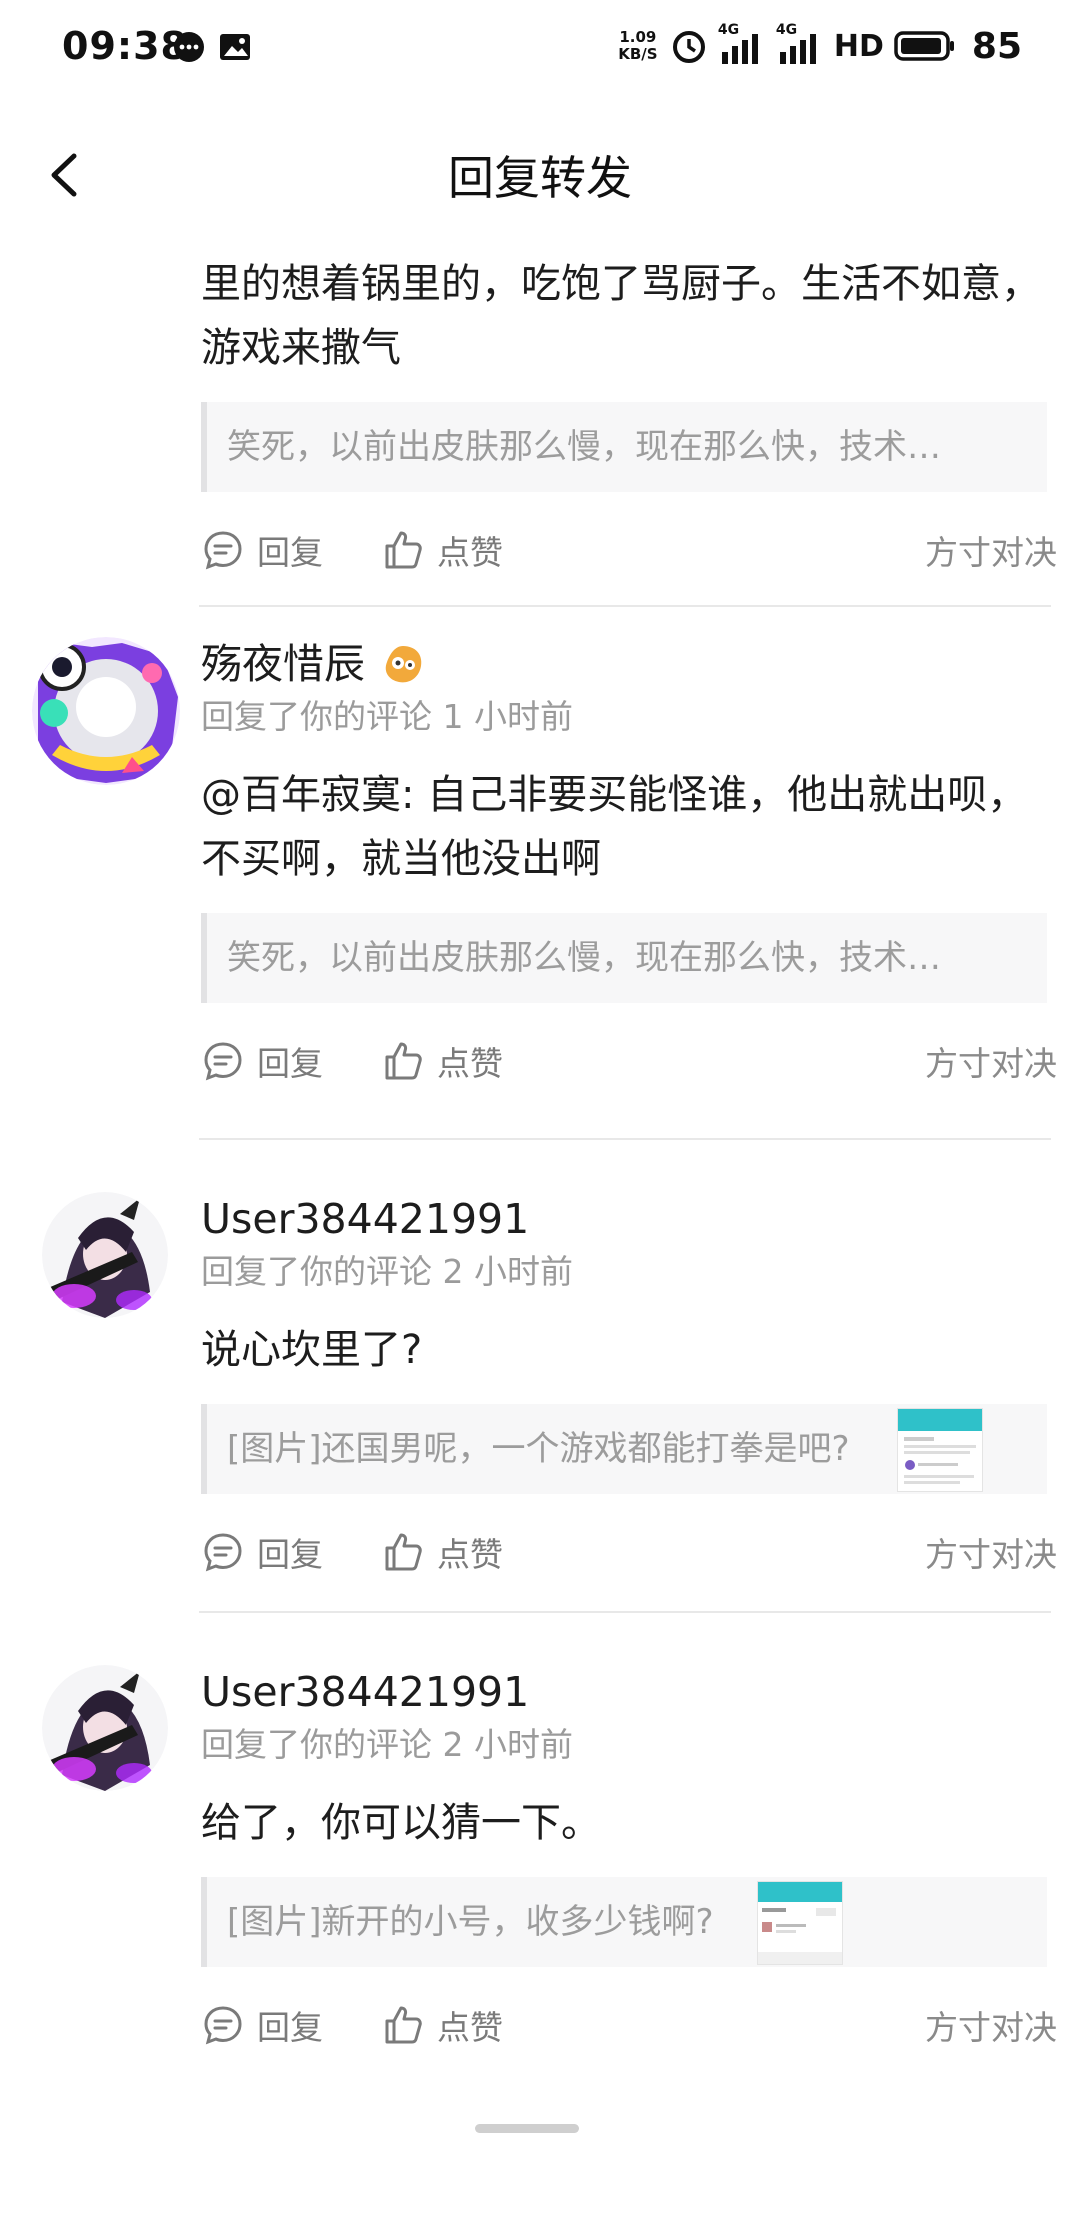  Describe the element at coordinates (540, 48) in the screenshot. I see `status-bar: 09:38 1.09 KB/S 4G 4G HD 85` at that location.